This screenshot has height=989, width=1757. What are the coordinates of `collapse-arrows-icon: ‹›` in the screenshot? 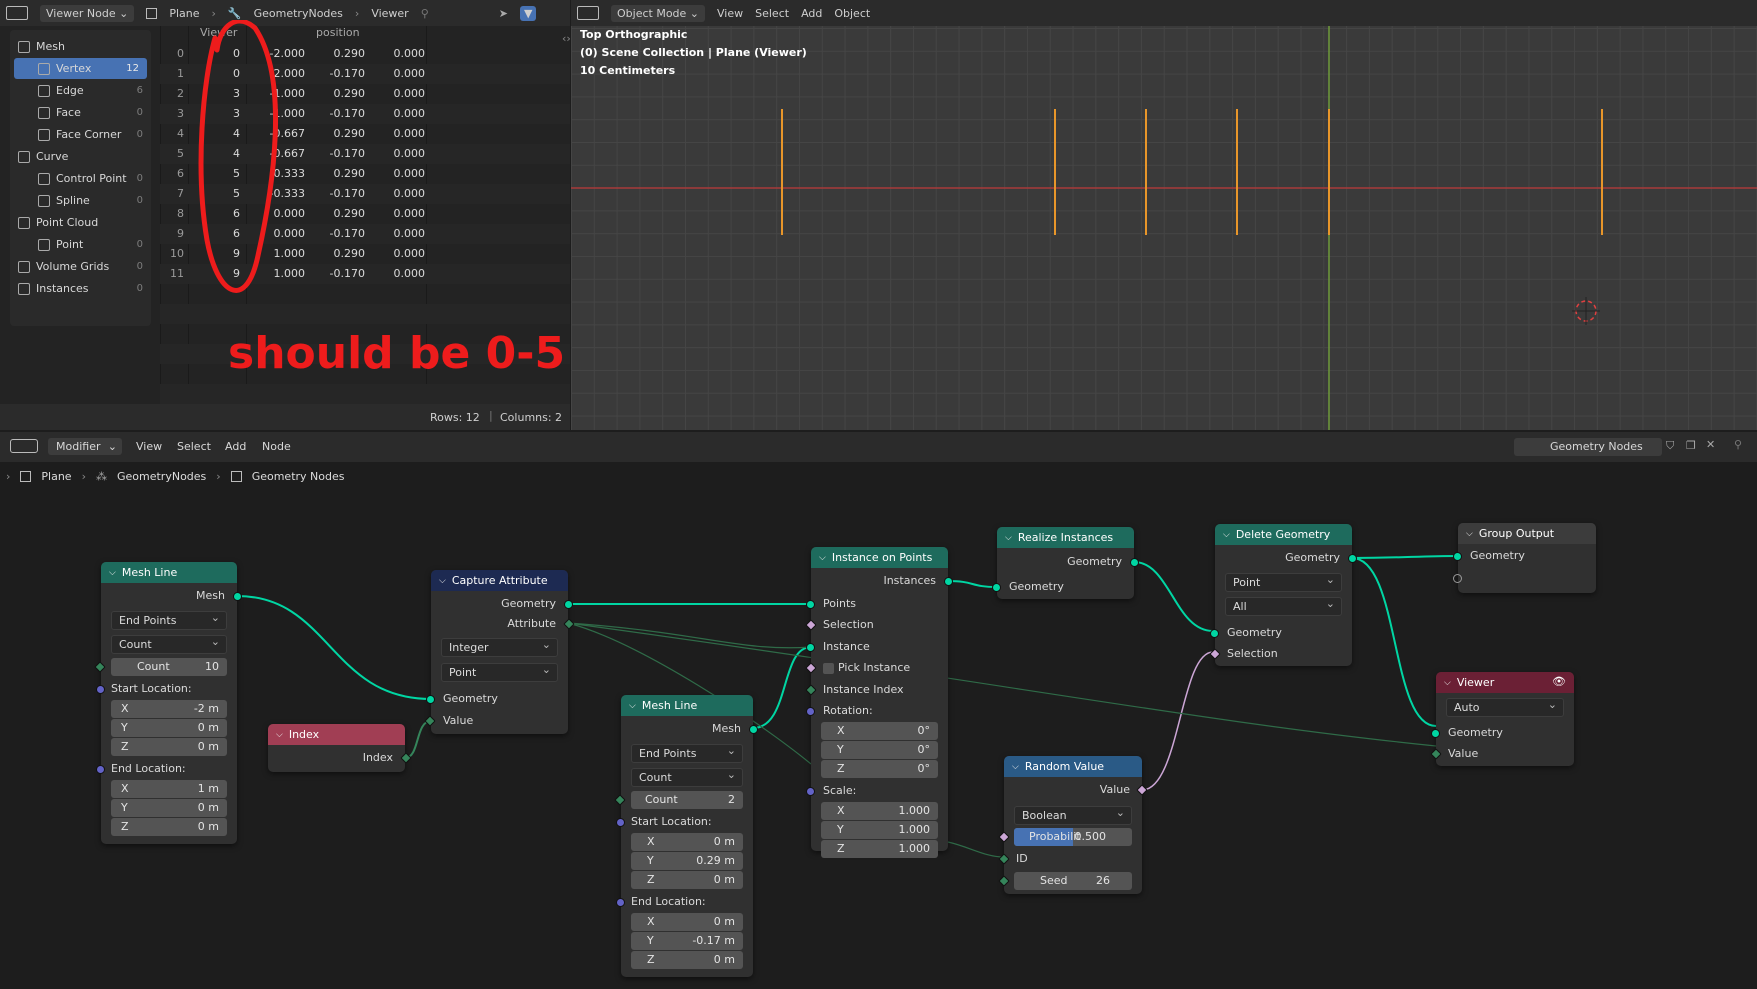 It's located at (566, 38).